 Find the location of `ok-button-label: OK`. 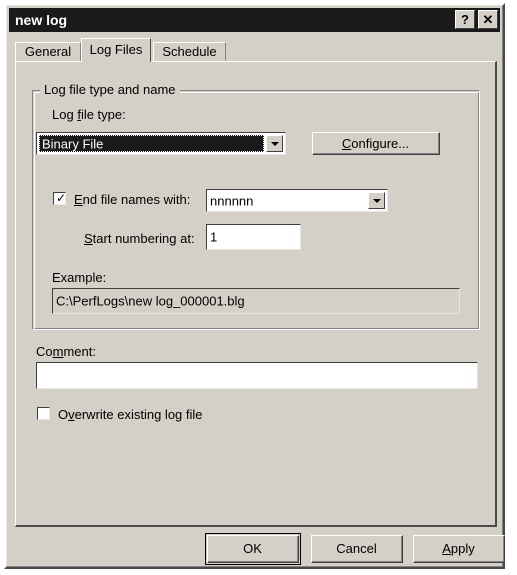

ok-button-label: OK is located at coordinates (253, 549).